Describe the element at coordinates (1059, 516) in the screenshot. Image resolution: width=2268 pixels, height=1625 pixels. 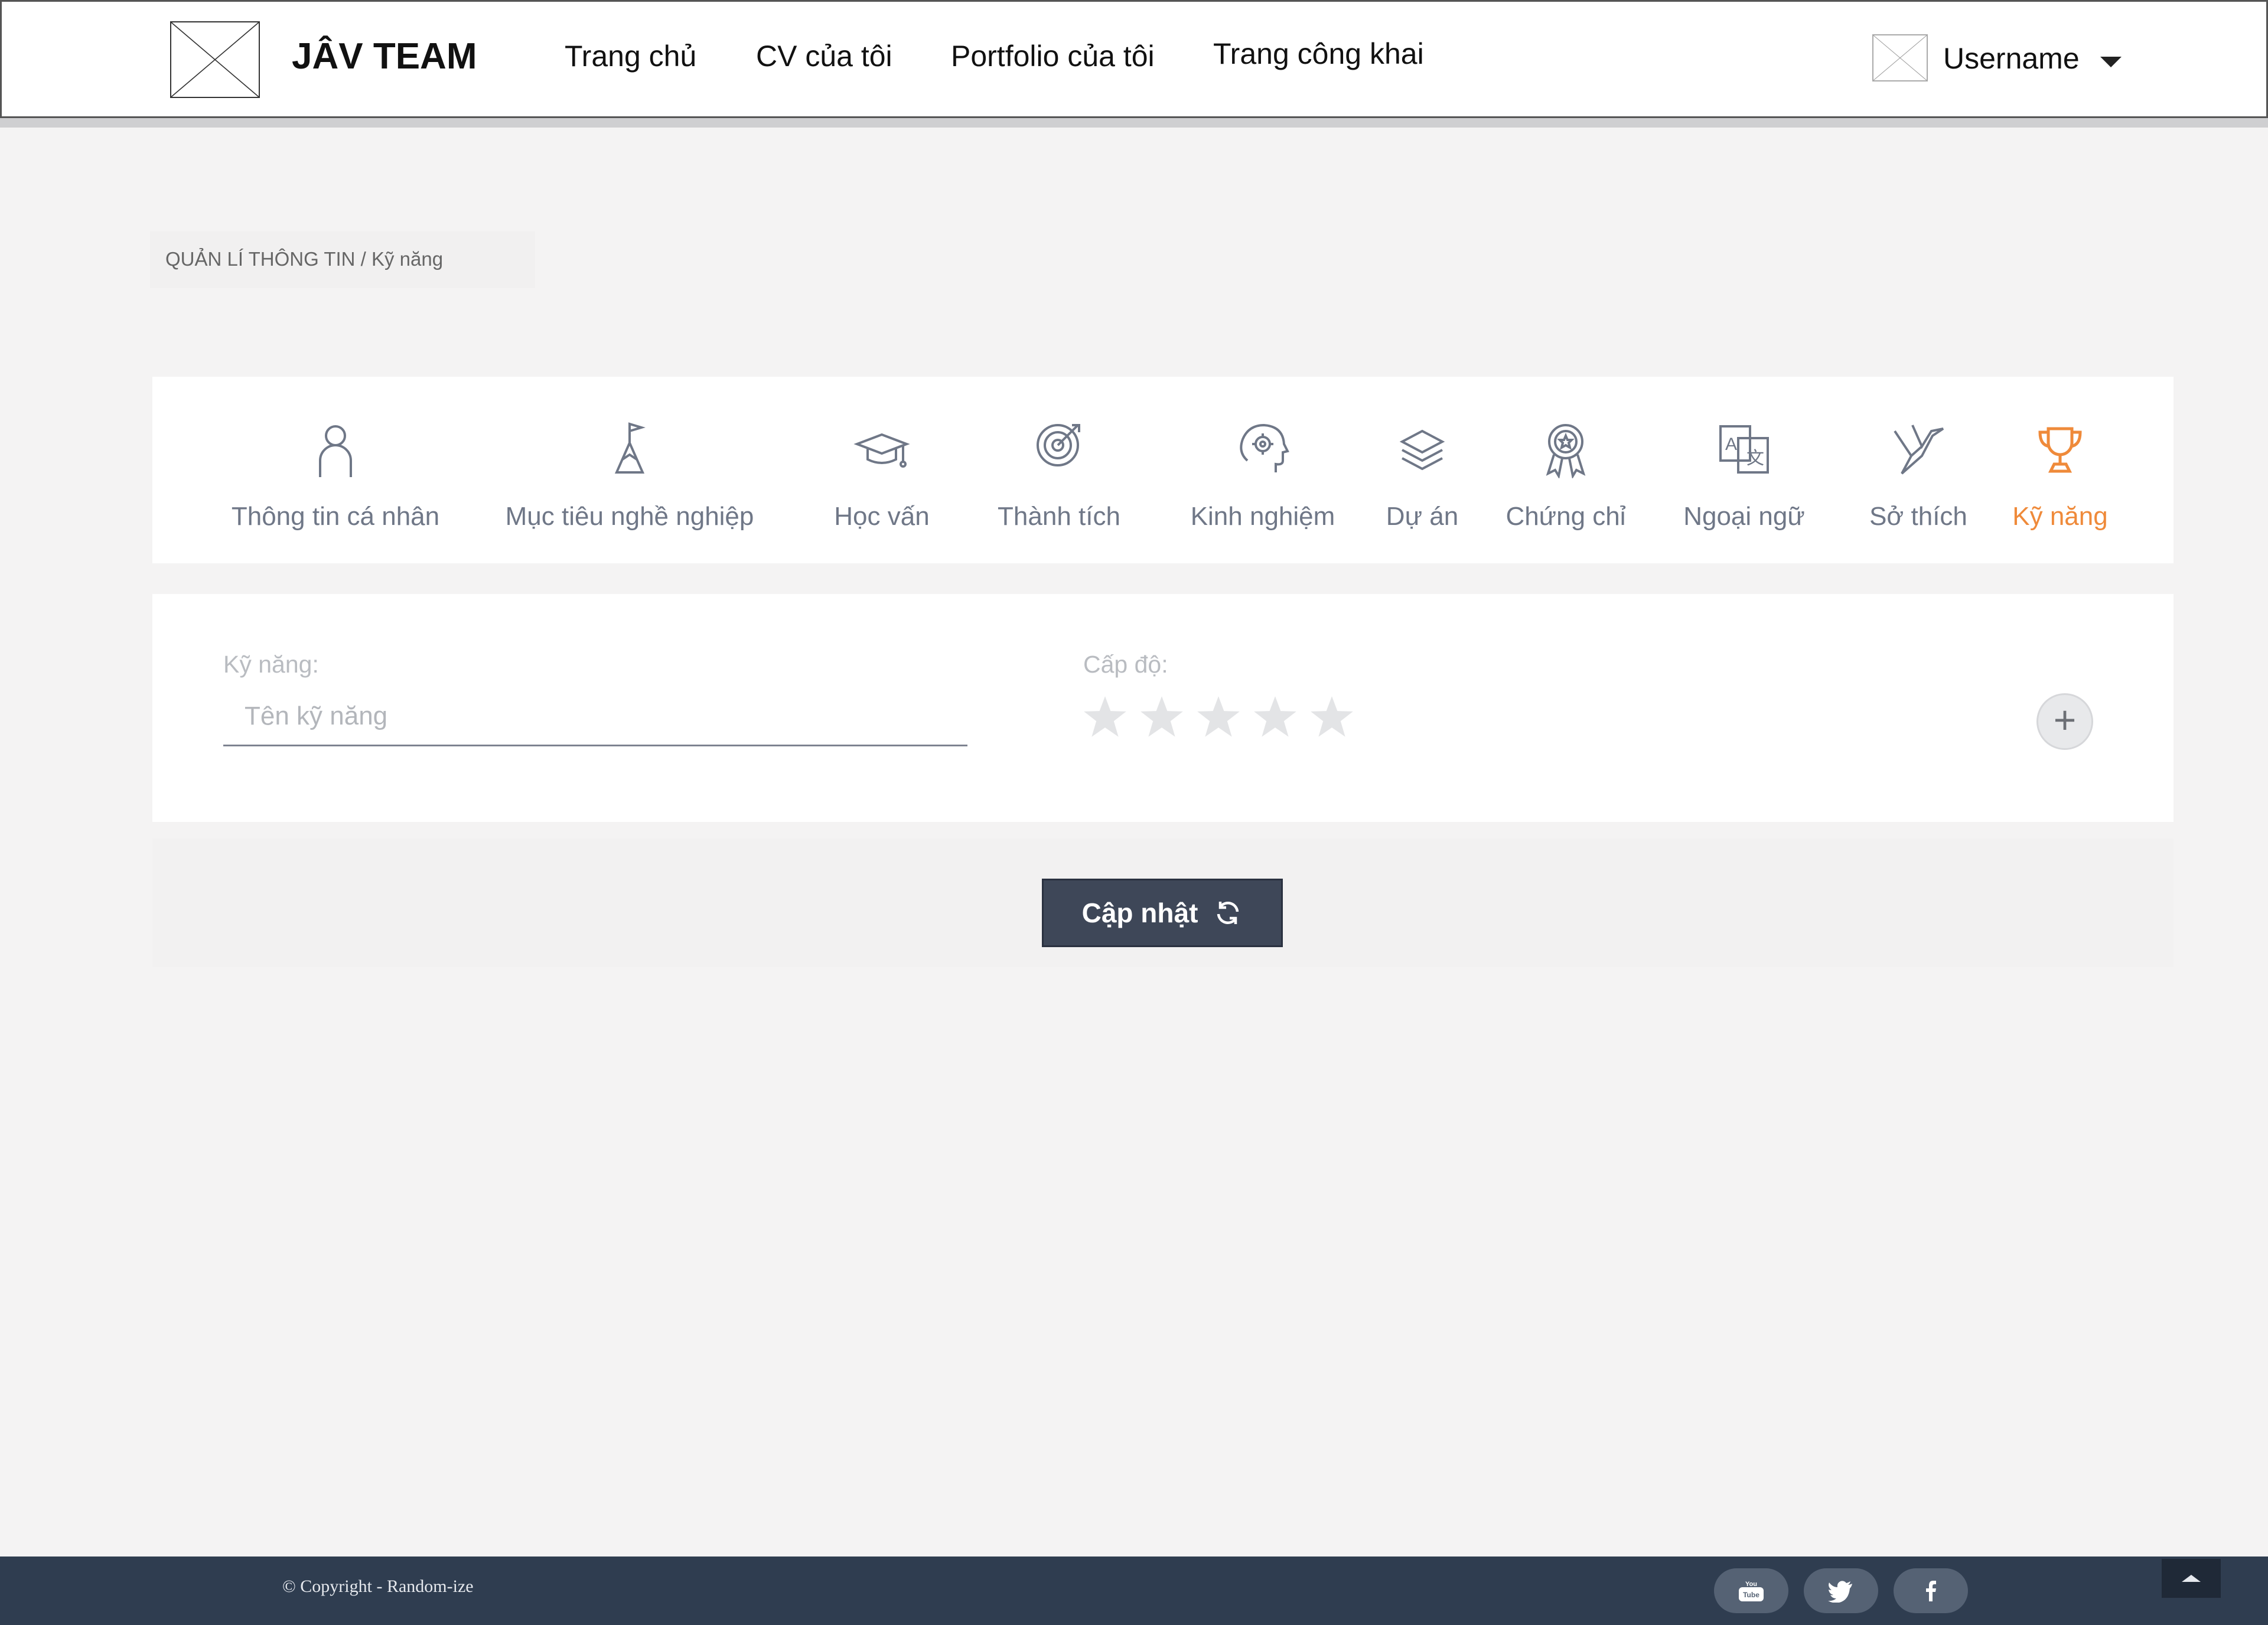
I see `tab-label: Thành tích` at that location.